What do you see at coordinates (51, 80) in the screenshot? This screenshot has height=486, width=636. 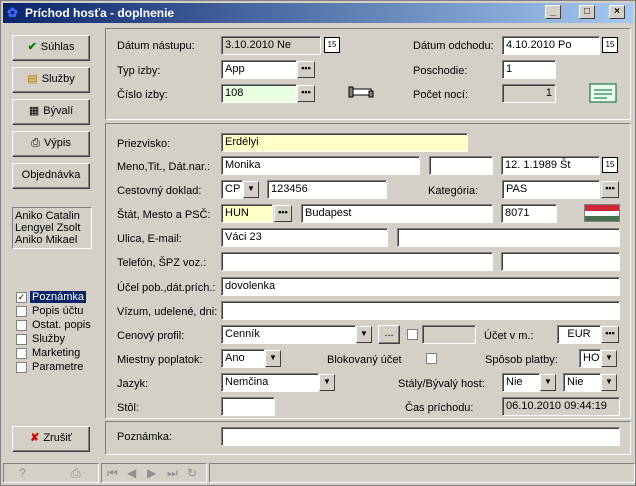 I see `sluzby-button: ▤ Služby` at bounding box center [51, 80].